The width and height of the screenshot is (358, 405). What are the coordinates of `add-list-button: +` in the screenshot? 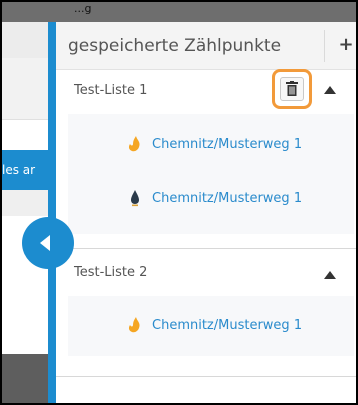 It's located at (345, 46).